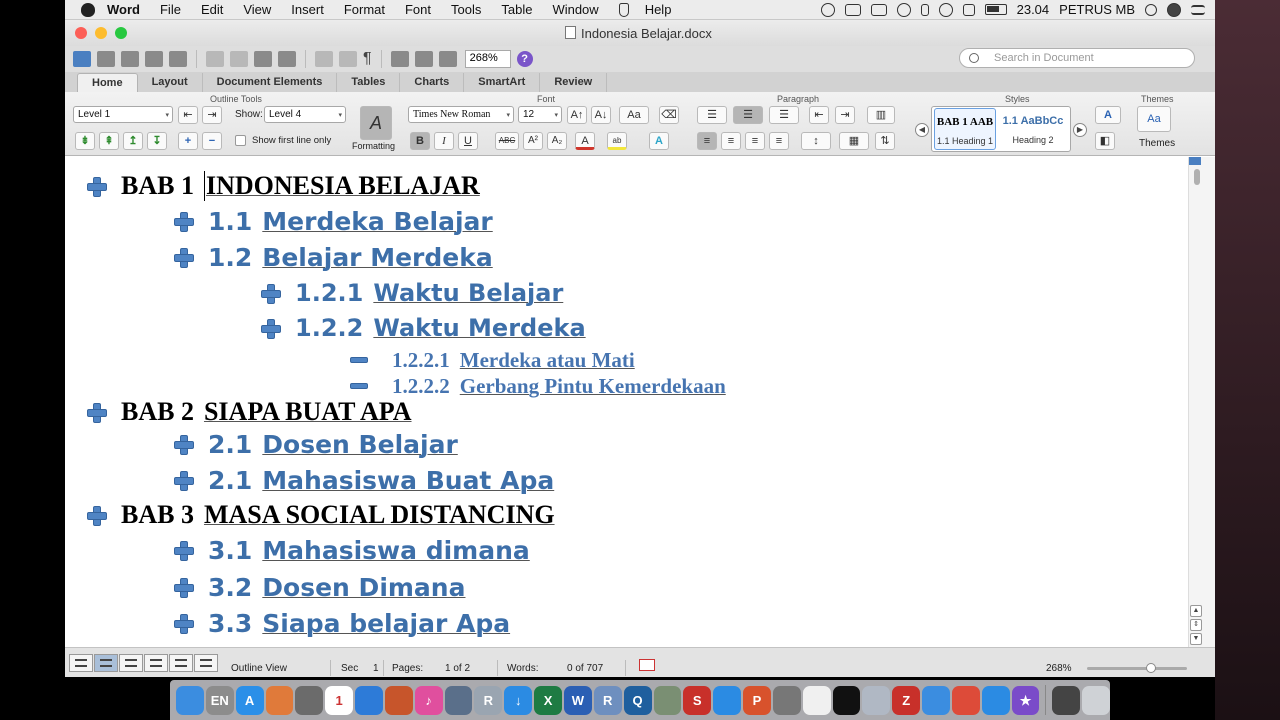 The width and height of the screenshot is (1280, 720). Describe the element at coordinates (212, 115) in the screenshot. I see `demote-icon: ⇥` at that location.